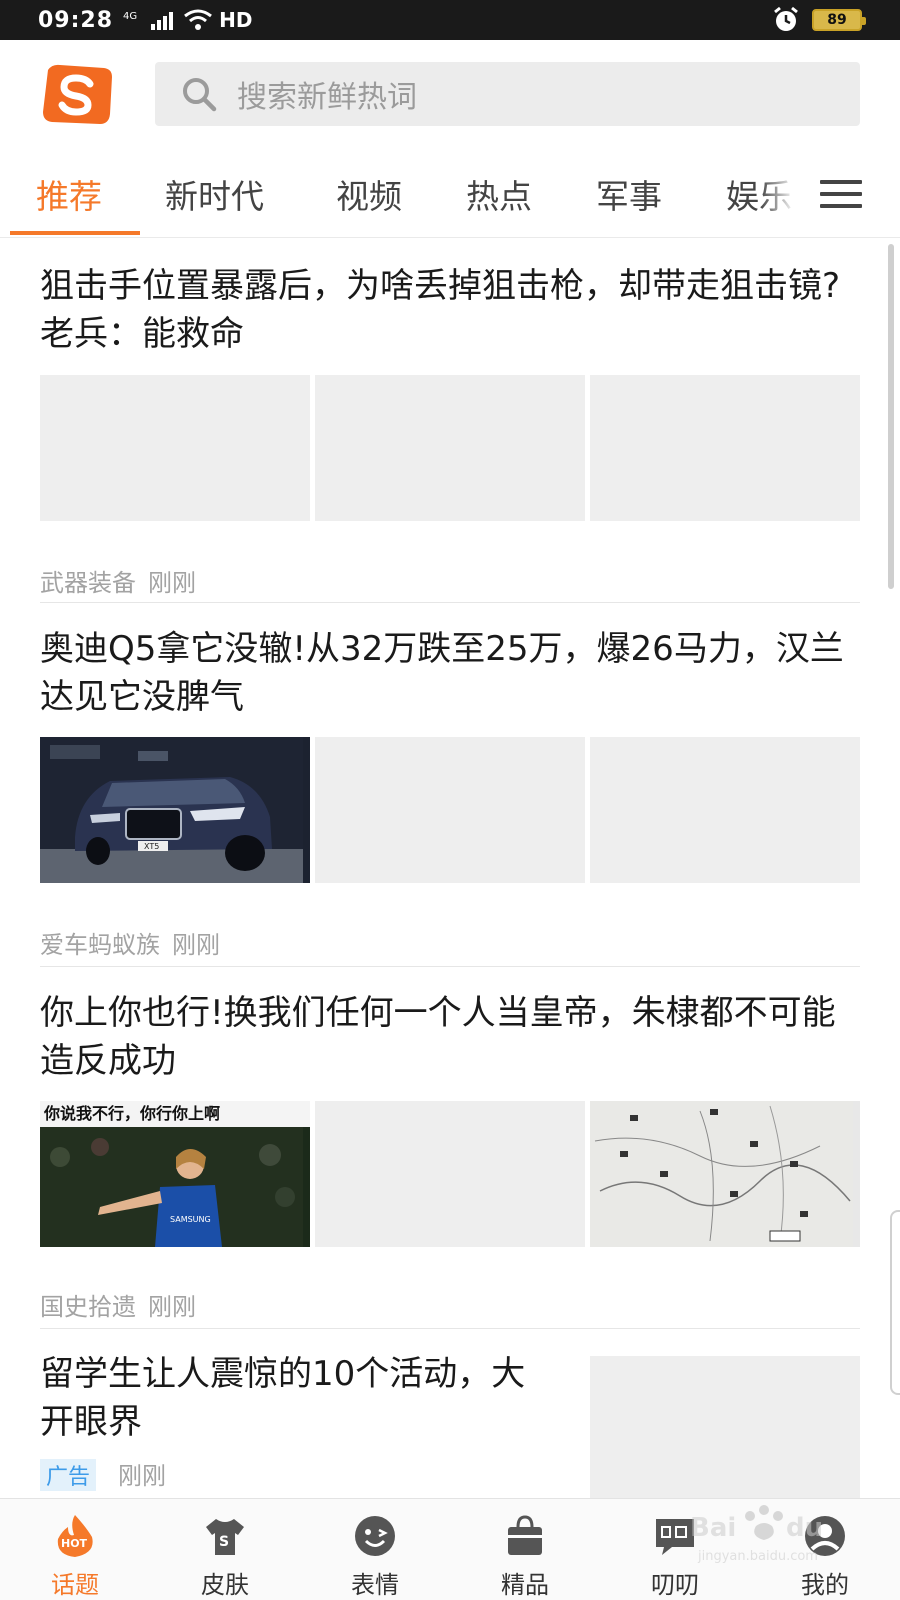 The image size is (900, 1600). Describe the element at coordinates (76, 20) in the screenshot. I see `status-time: 09:28` at that location.